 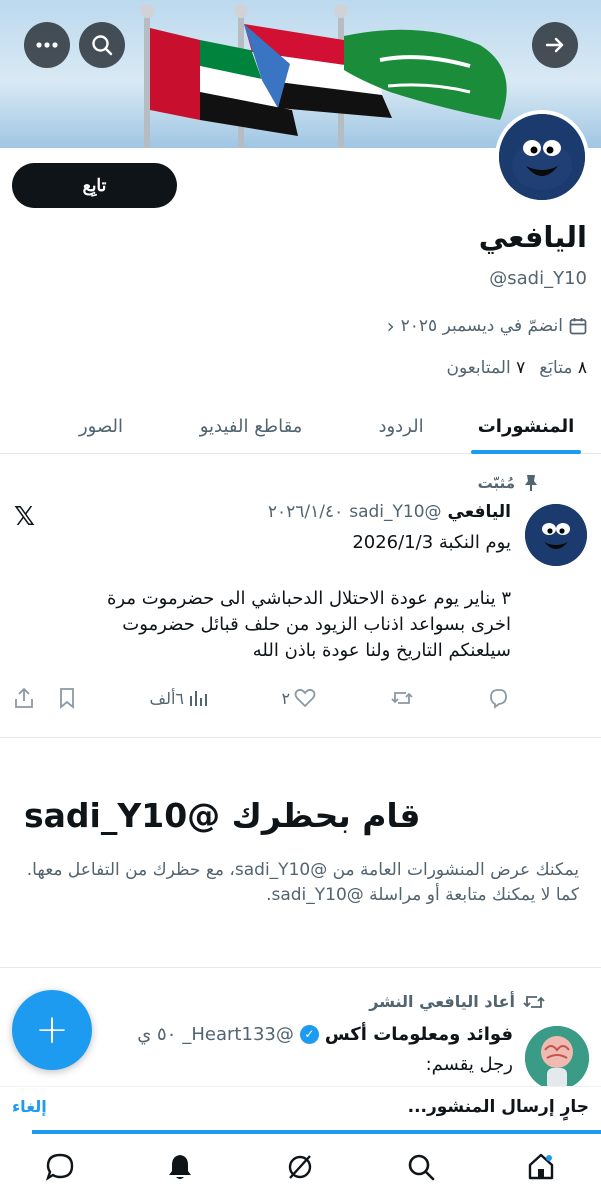 I want to click on nav-home, so click(x=541, y=1167).